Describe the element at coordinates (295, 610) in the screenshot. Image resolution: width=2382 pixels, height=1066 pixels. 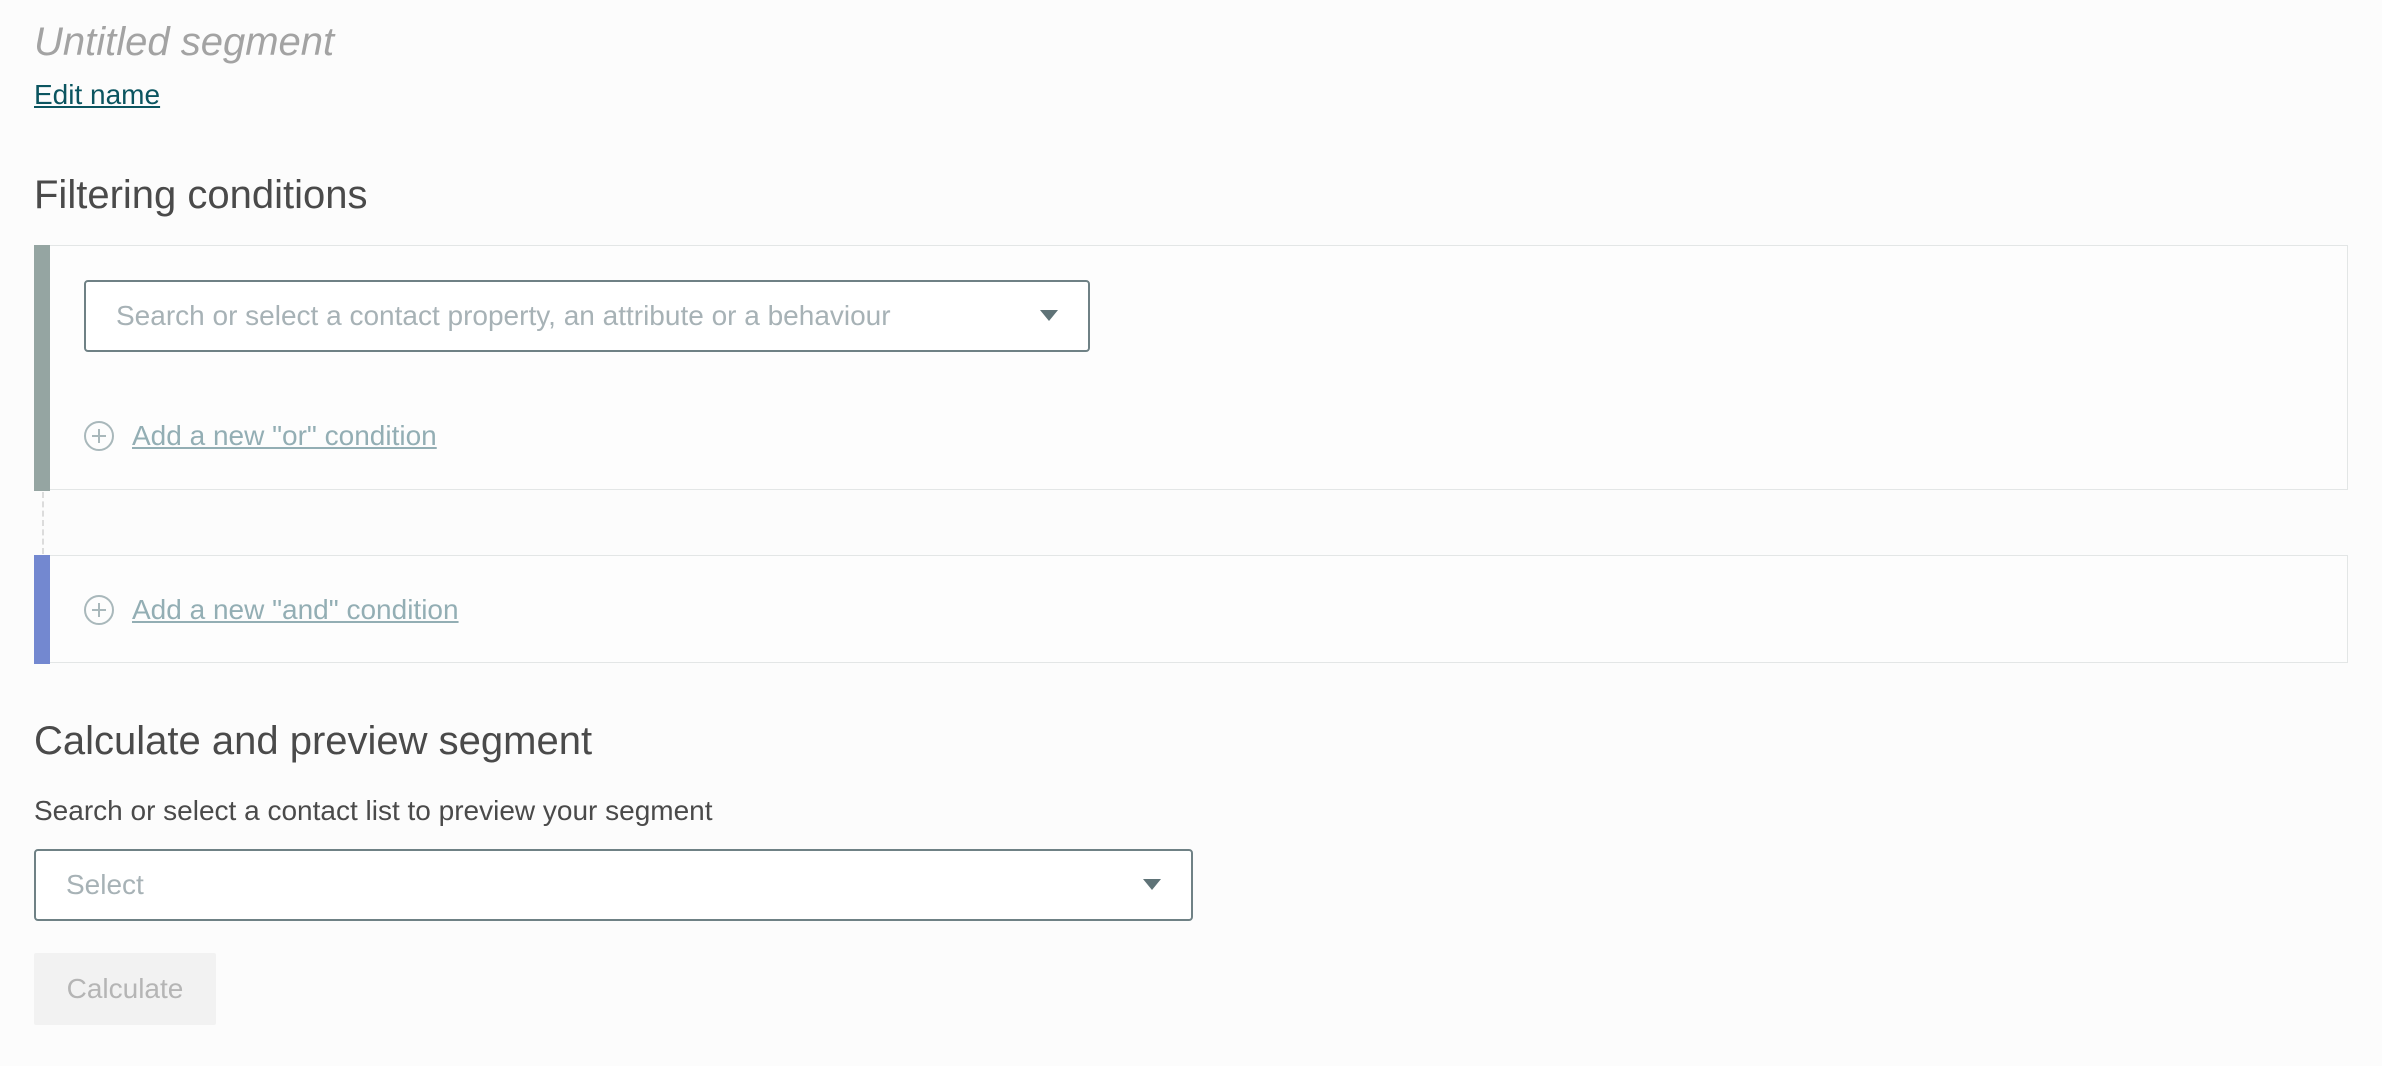
I see `add-and-condition-link: Add a new "and" condition` at that location.